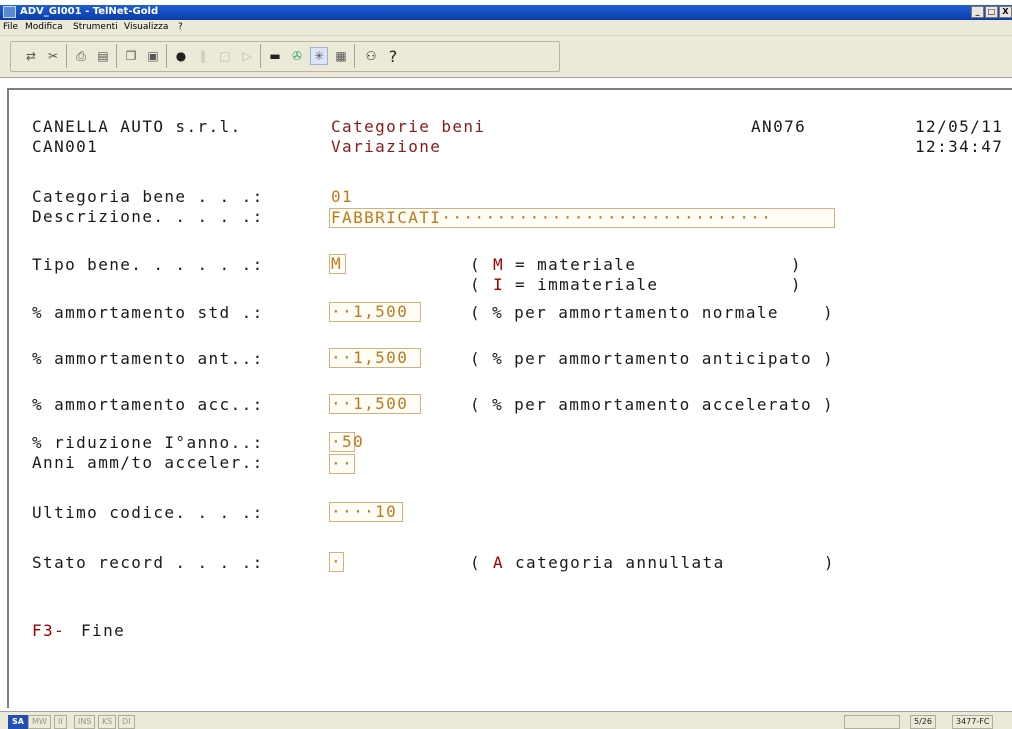 The height and width of the screenshot is (729, 1012). What do you see at coordinates (148, 216) in the screenshot?
I see `descrizione-label: Descrizione. . . . .:` at bounding box center [148, 216].